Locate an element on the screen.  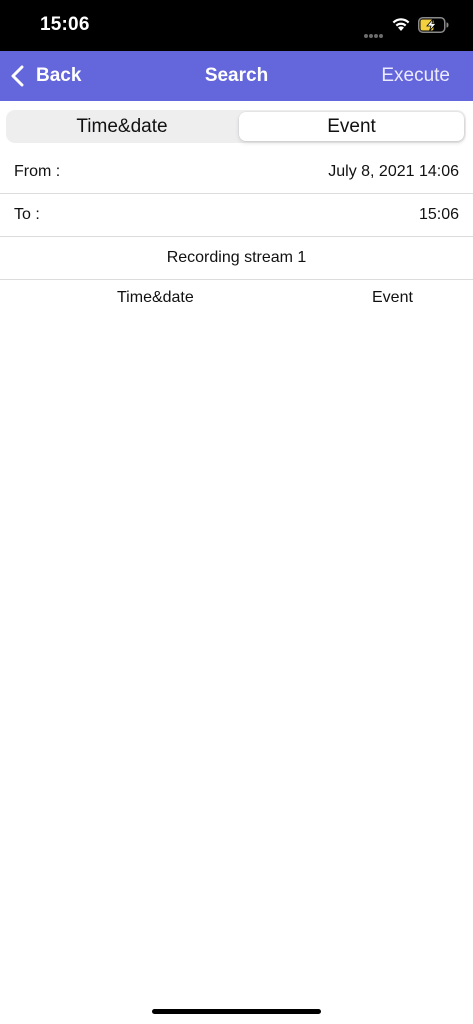
from-row: From : July 8, 2021 14:06 is located at coordinates (236, 172).